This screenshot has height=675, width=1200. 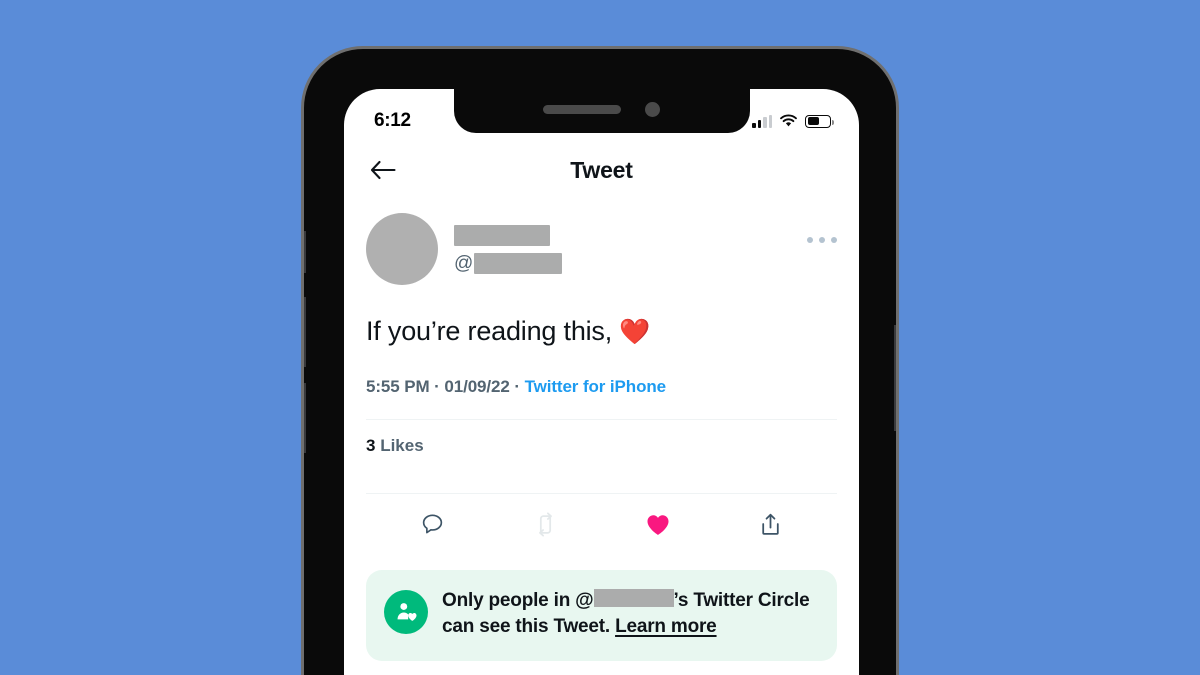 I want to click on back-arrow-icon, so click(x=383, y=170).